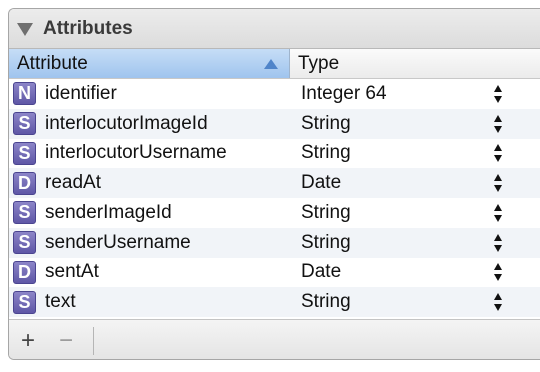 Image resolution: width=540 pixels, height=372 pixels. I want to click on attribute-cell: D readAt, so click(150, 183).